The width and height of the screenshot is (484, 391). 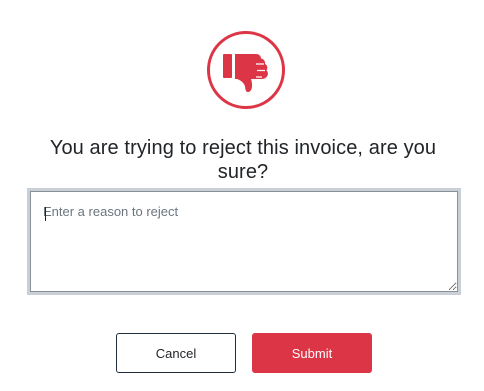 I want to click on cancel-button: Cancel, so click(x=176, y=353).